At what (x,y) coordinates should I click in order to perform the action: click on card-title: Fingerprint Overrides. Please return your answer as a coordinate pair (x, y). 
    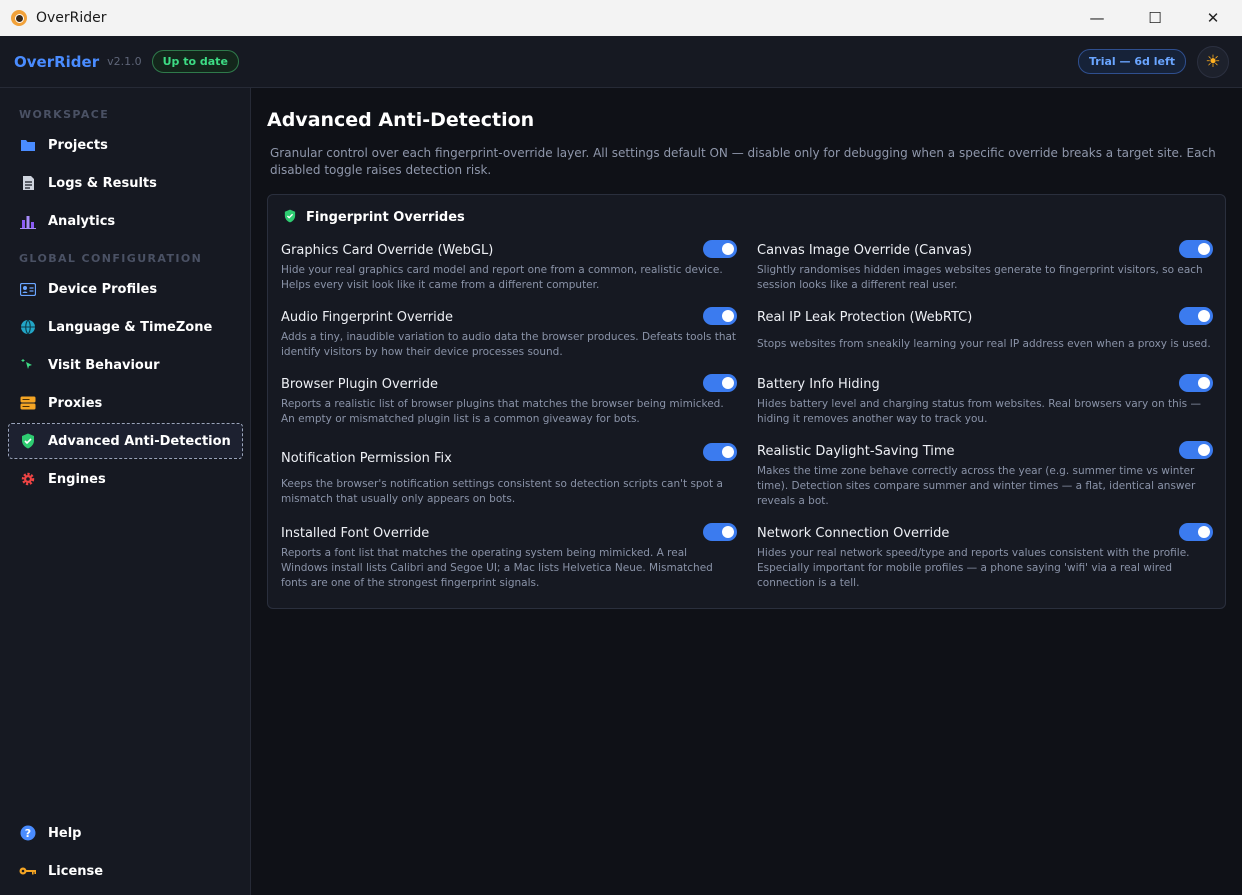
    Looking at the image, I should click on (385, 217).